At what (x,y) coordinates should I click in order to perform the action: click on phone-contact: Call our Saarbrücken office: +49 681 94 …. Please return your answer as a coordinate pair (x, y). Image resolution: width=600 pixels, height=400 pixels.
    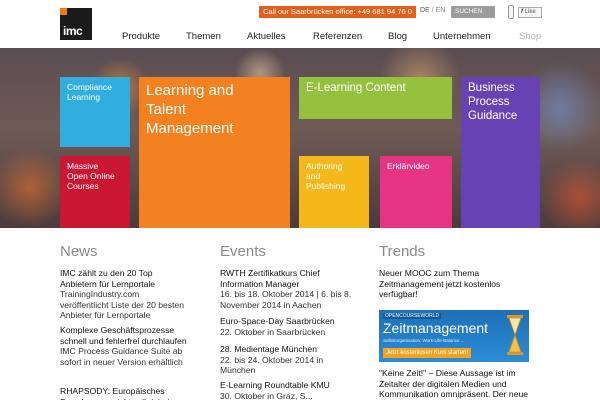
    Looking at the image, I should click on (337, 12).